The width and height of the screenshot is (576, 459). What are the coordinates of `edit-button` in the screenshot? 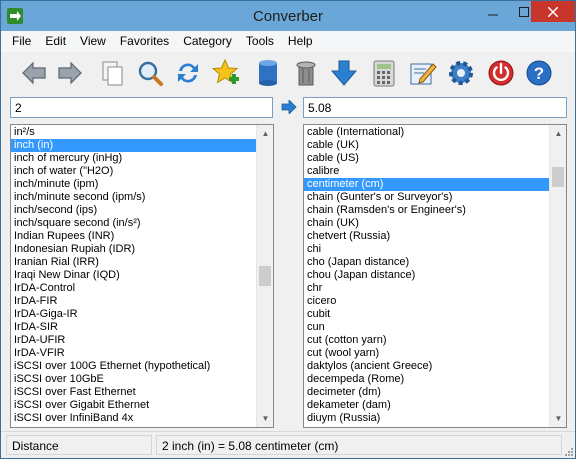 It's located at (423, 73).